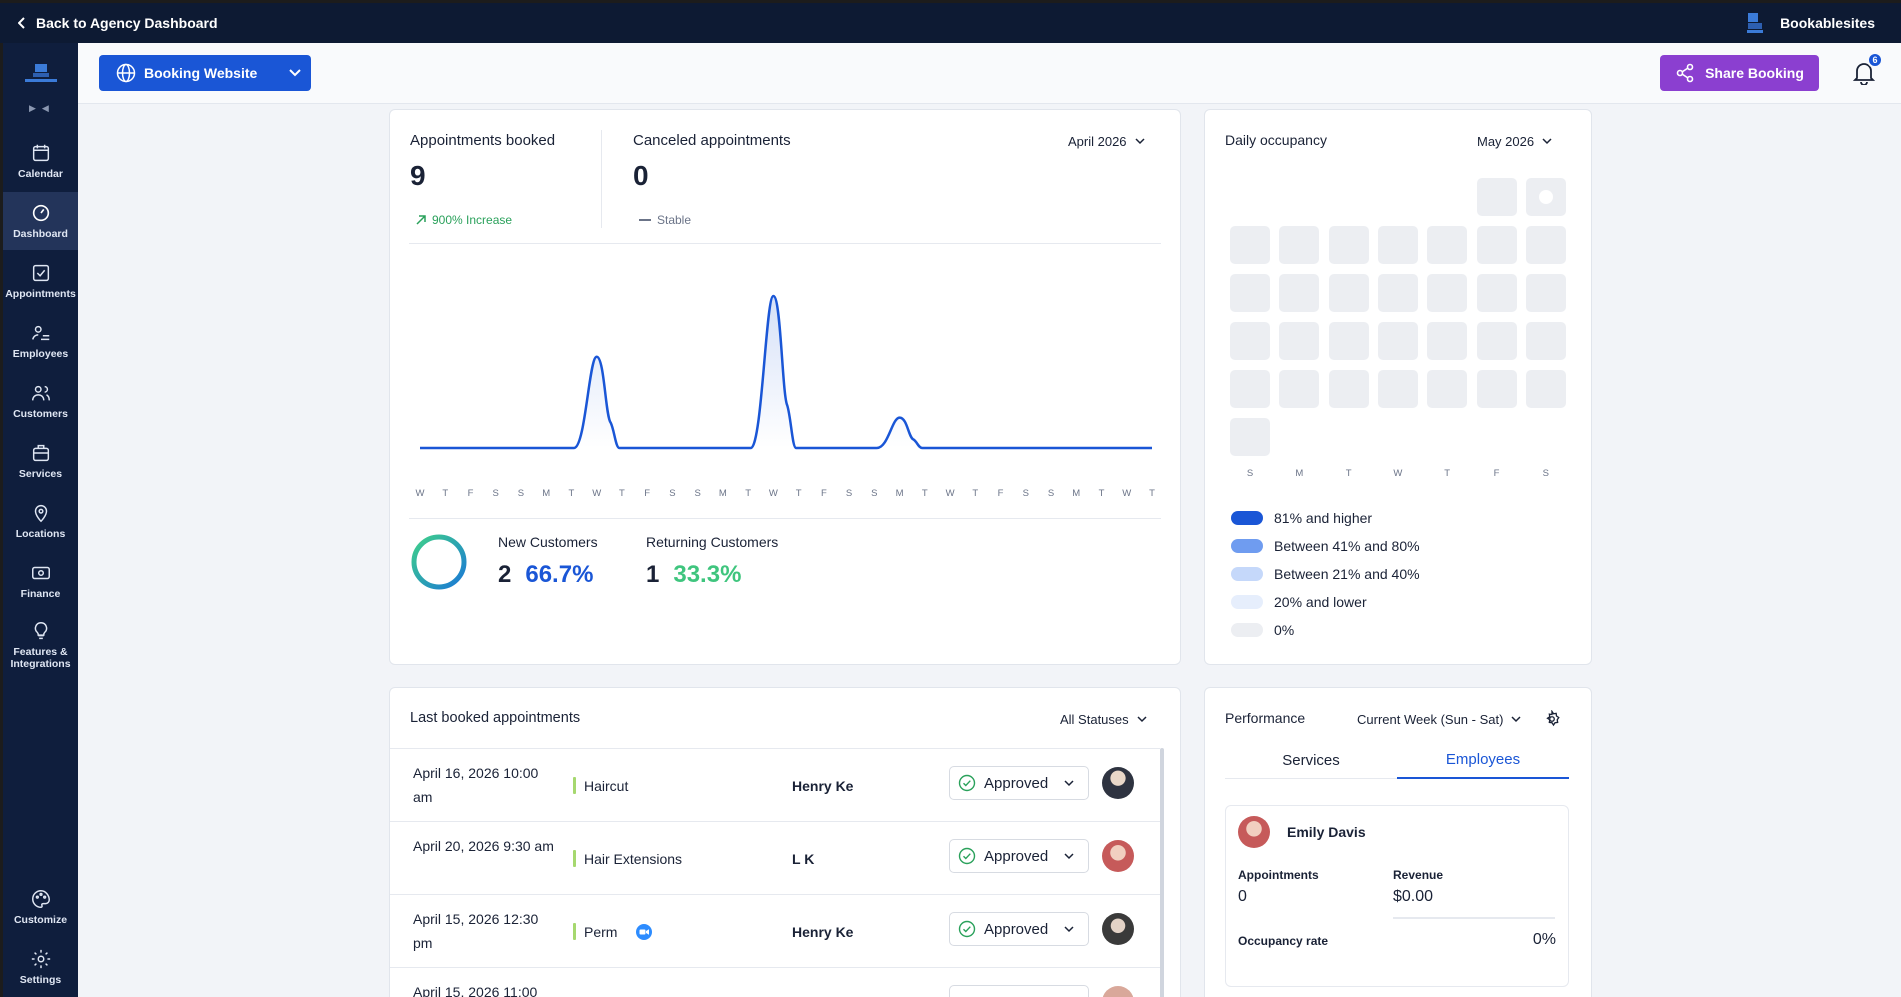  I want to click on tab-employees: Employees, so click(1483, 760).